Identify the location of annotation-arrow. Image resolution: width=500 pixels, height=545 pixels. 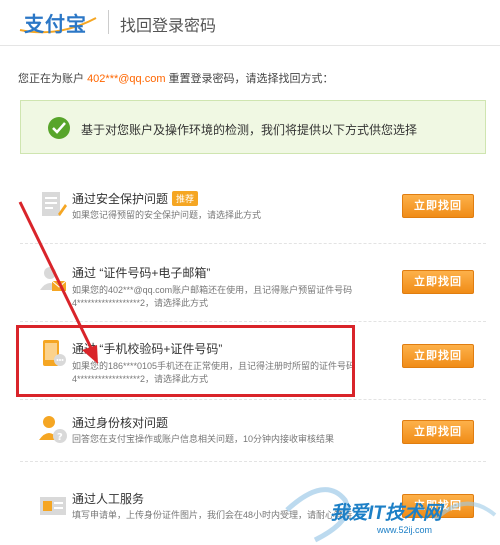
(58, 282).